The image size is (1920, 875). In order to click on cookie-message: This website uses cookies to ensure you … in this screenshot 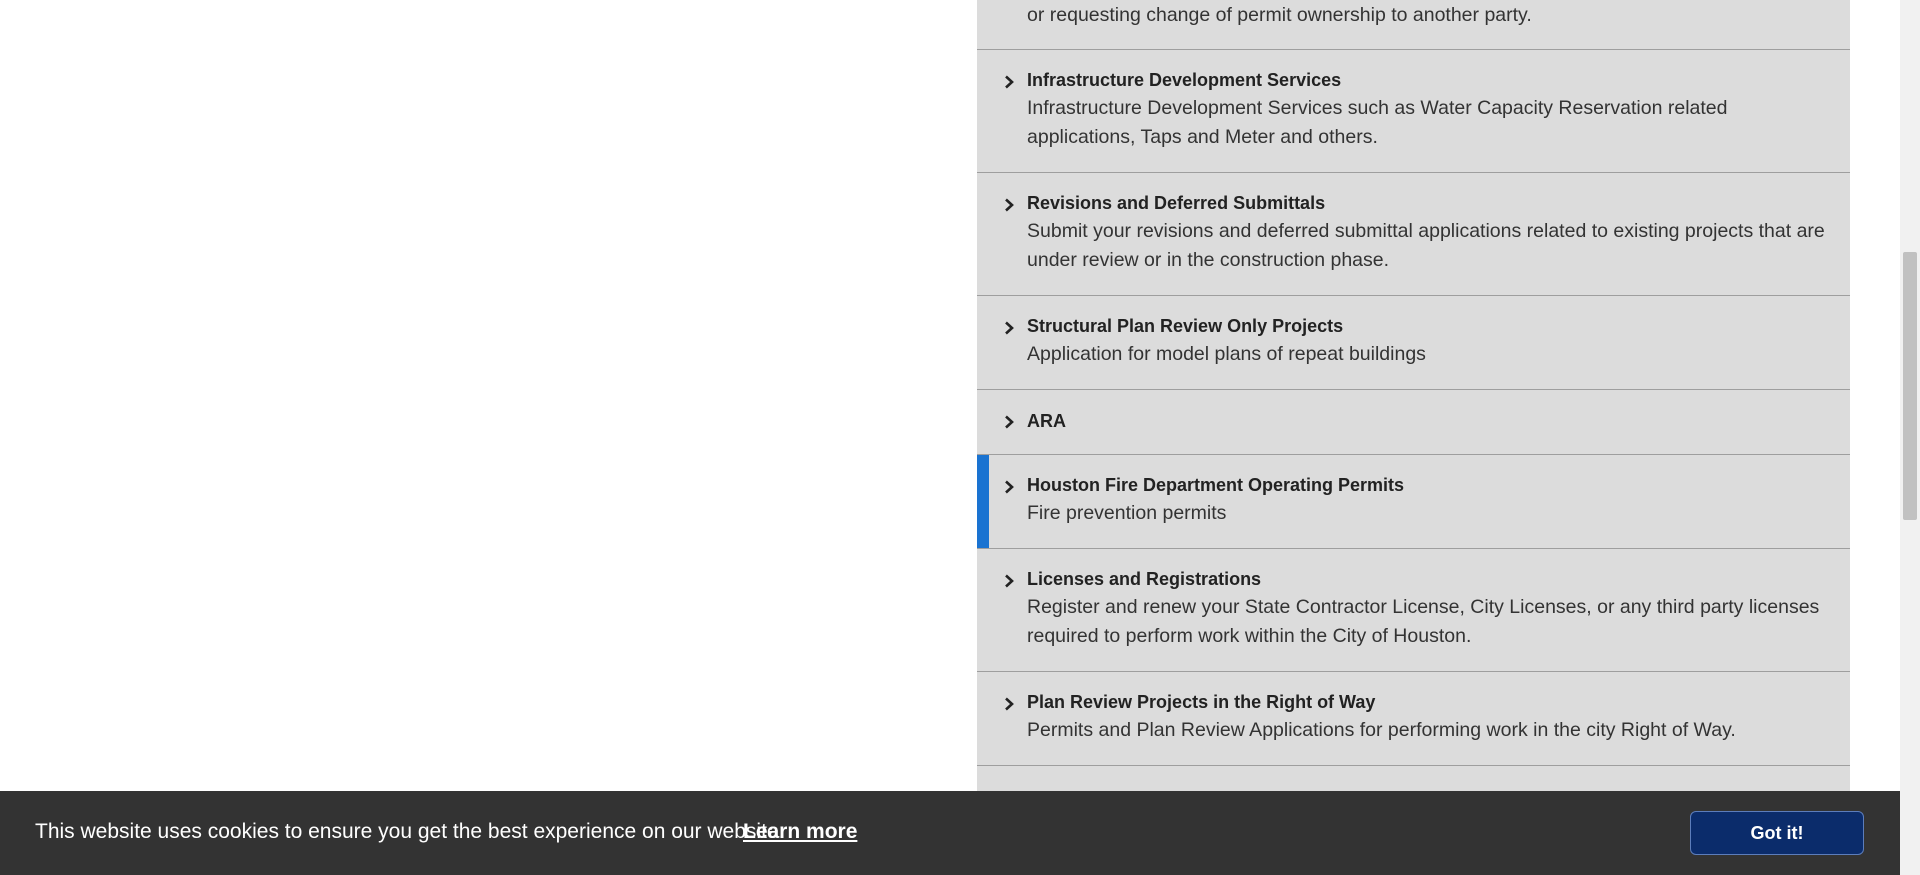, I will do `click(410, 831)`.